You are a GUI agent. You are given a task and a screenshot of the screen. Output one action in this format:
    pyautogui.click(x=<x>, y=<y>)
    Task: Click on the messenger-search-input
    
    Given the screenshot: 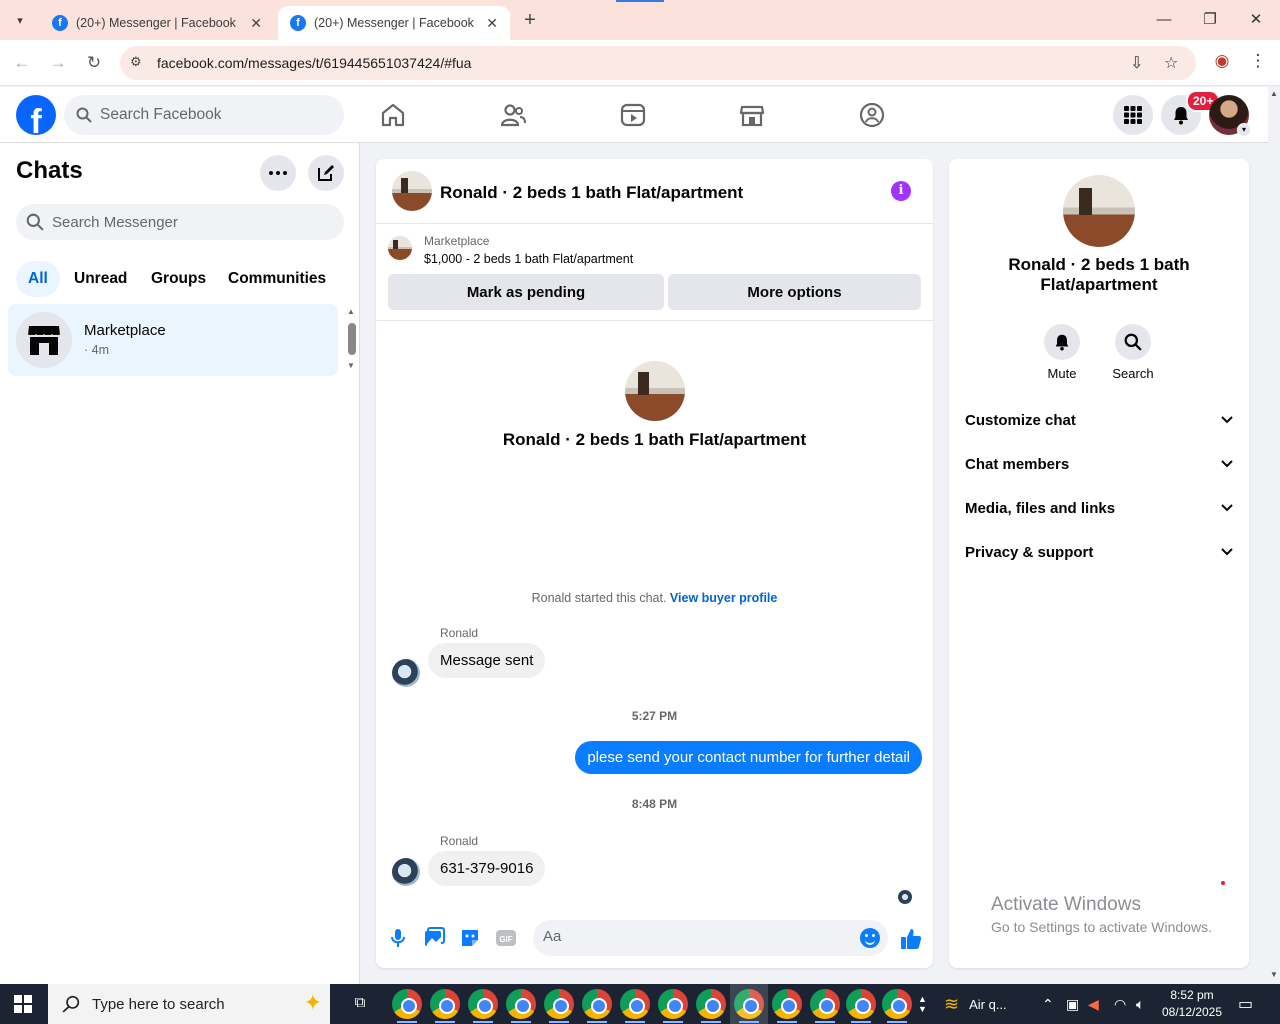 What is the action you would take?
    pyautogui.click(x=182, y=222)
    